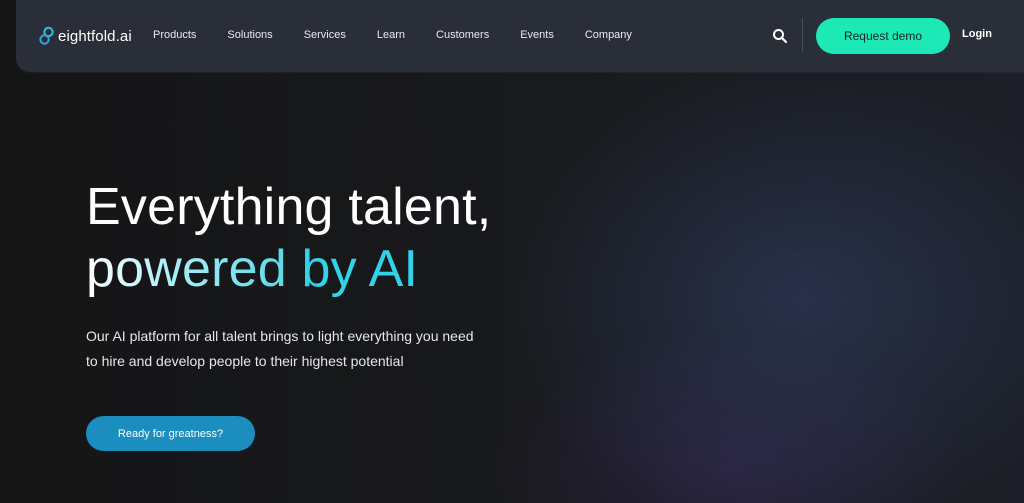 Image resolution: width=1024 pixels, height=503 pixels. I want to click on request-demo-button: Request demo, so click(883, 36).